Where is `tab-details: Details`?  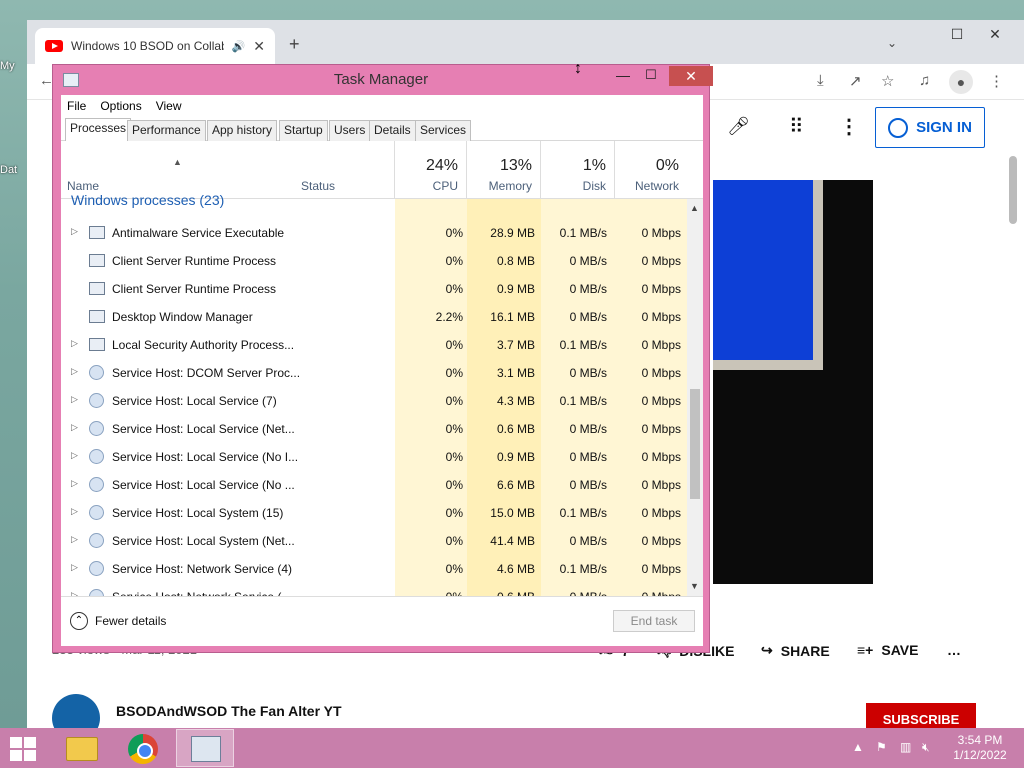 tab-details: Details is located at coordinates (392, 130).